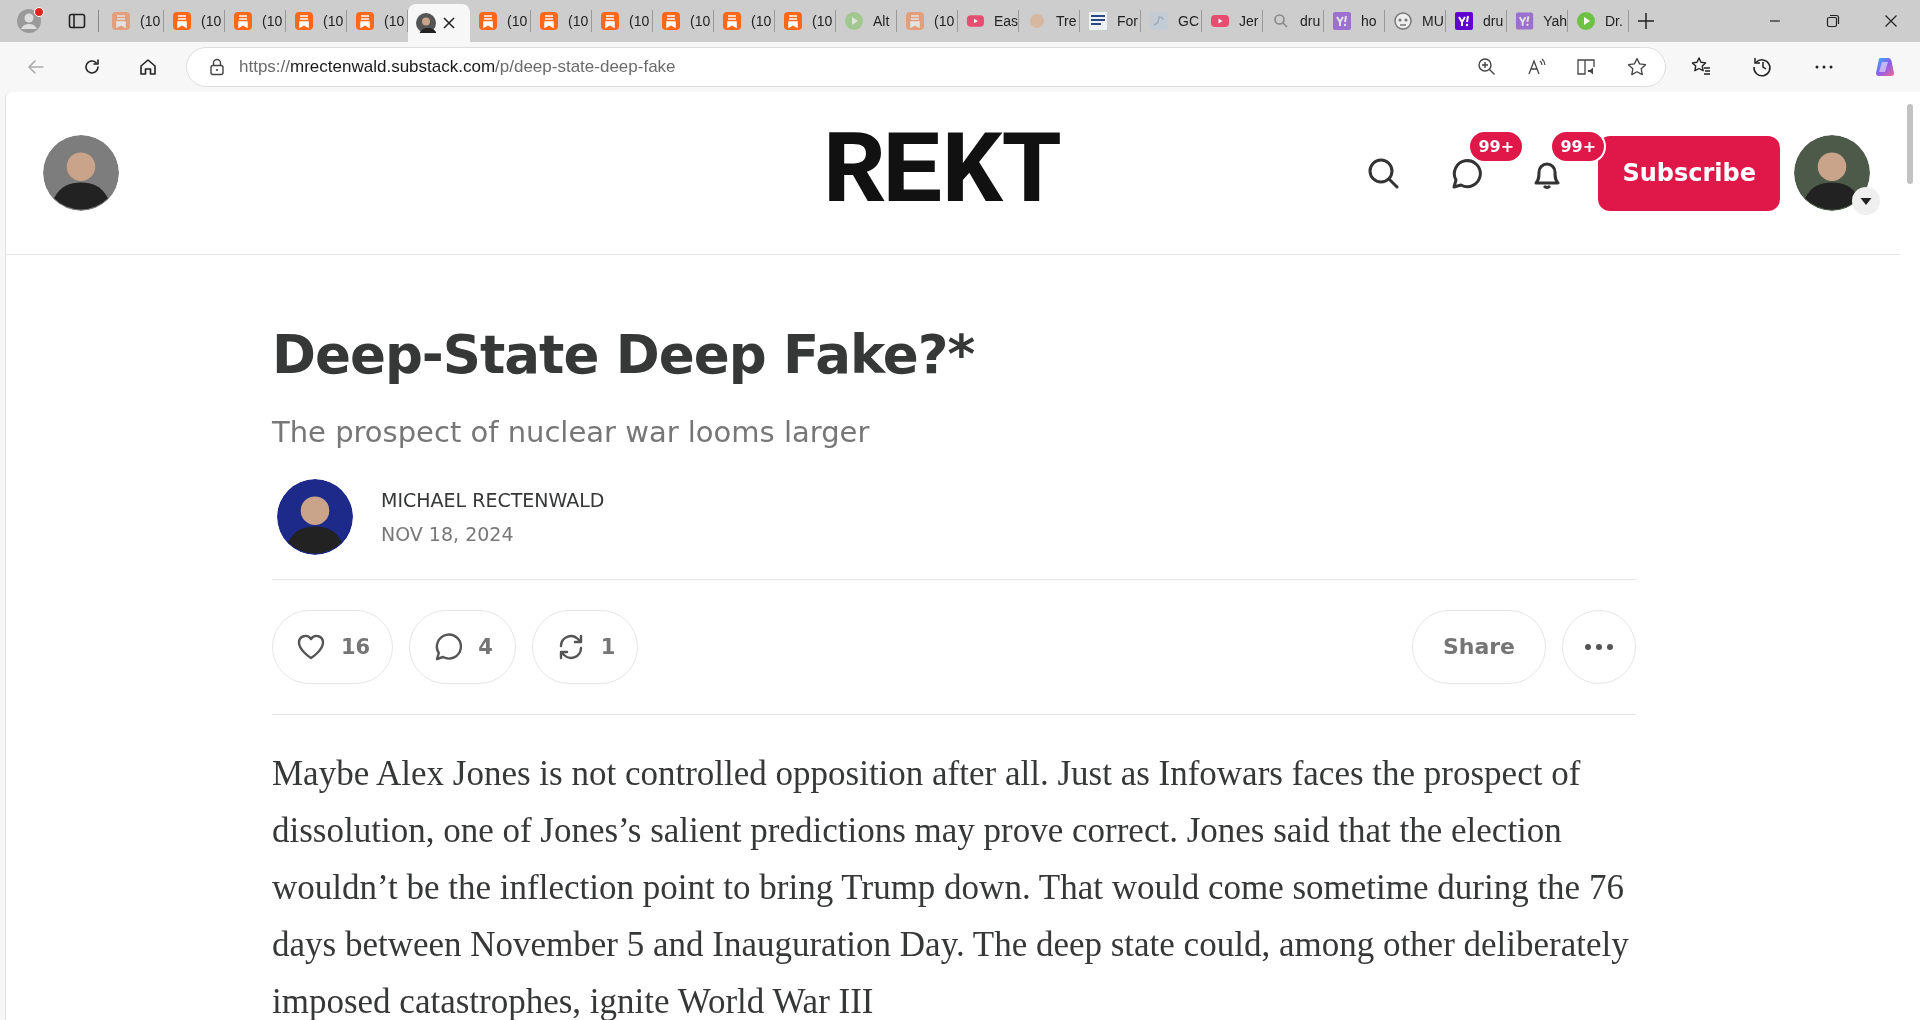  I want to click on read-aloud-icon, so click(1537, 67).